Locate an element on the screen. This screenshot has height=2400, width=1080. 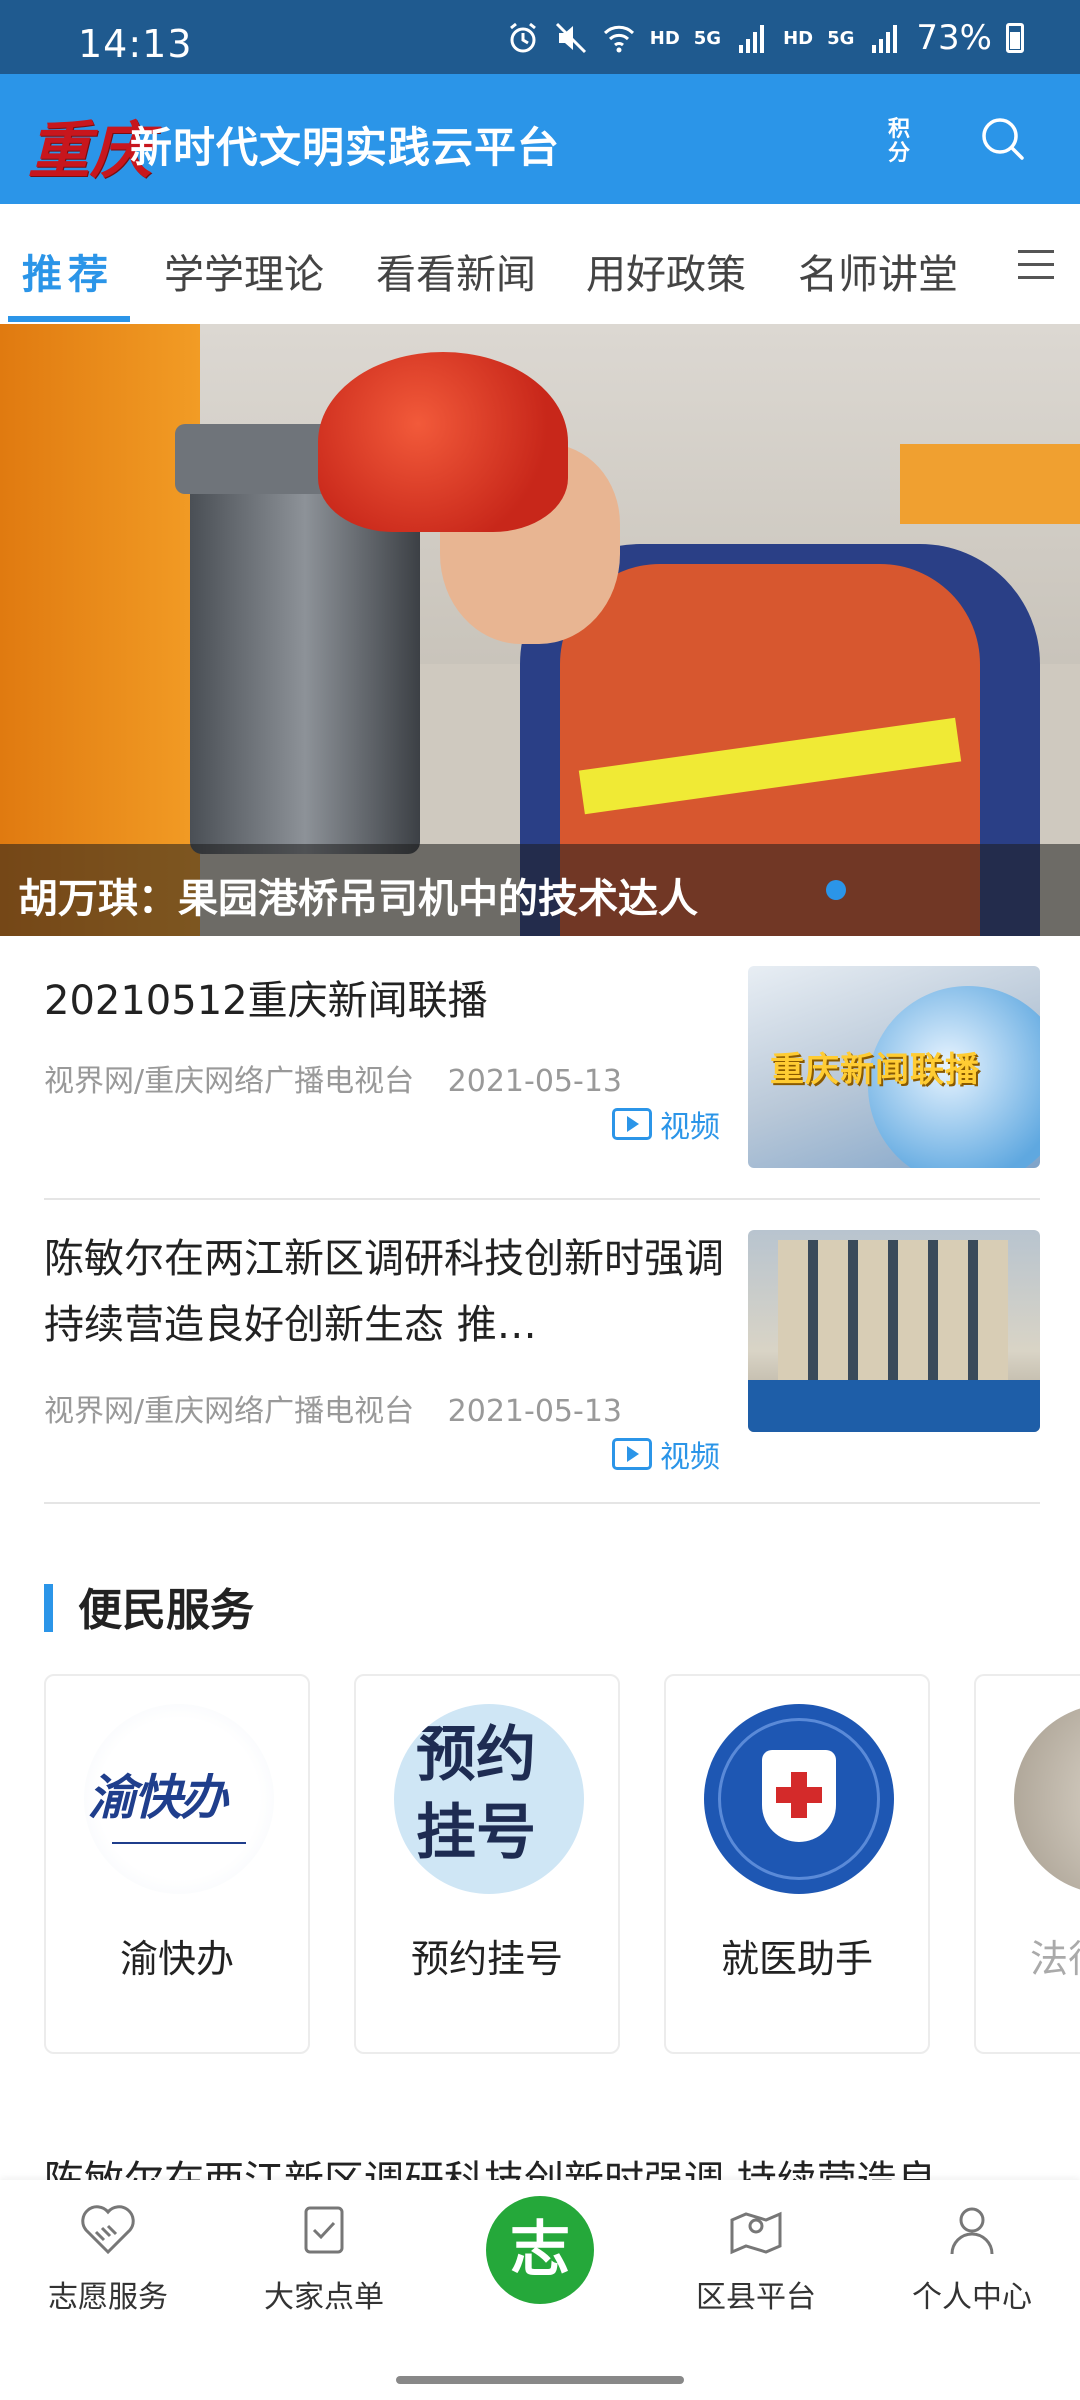
banner-caption-bar: 胡万琪：果园港桥吊司机中的技术达人 is located at coordinates (540, 890).